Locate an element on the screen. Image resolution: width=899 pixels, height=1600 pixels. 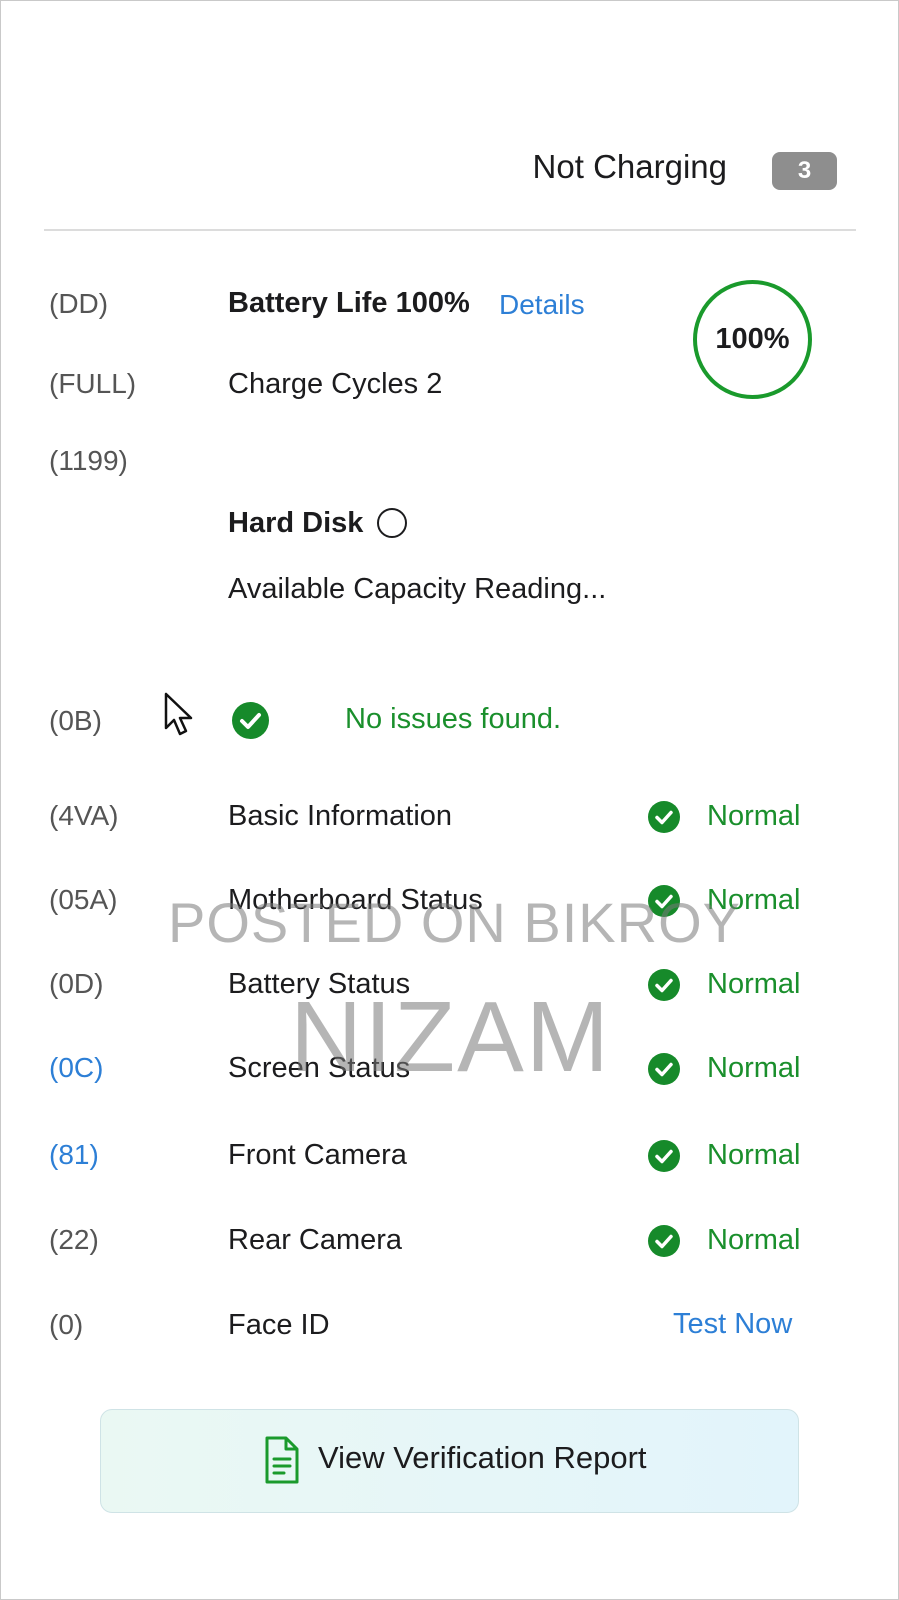
face-id-label: Face ID is located at coordinates (279, 1325).